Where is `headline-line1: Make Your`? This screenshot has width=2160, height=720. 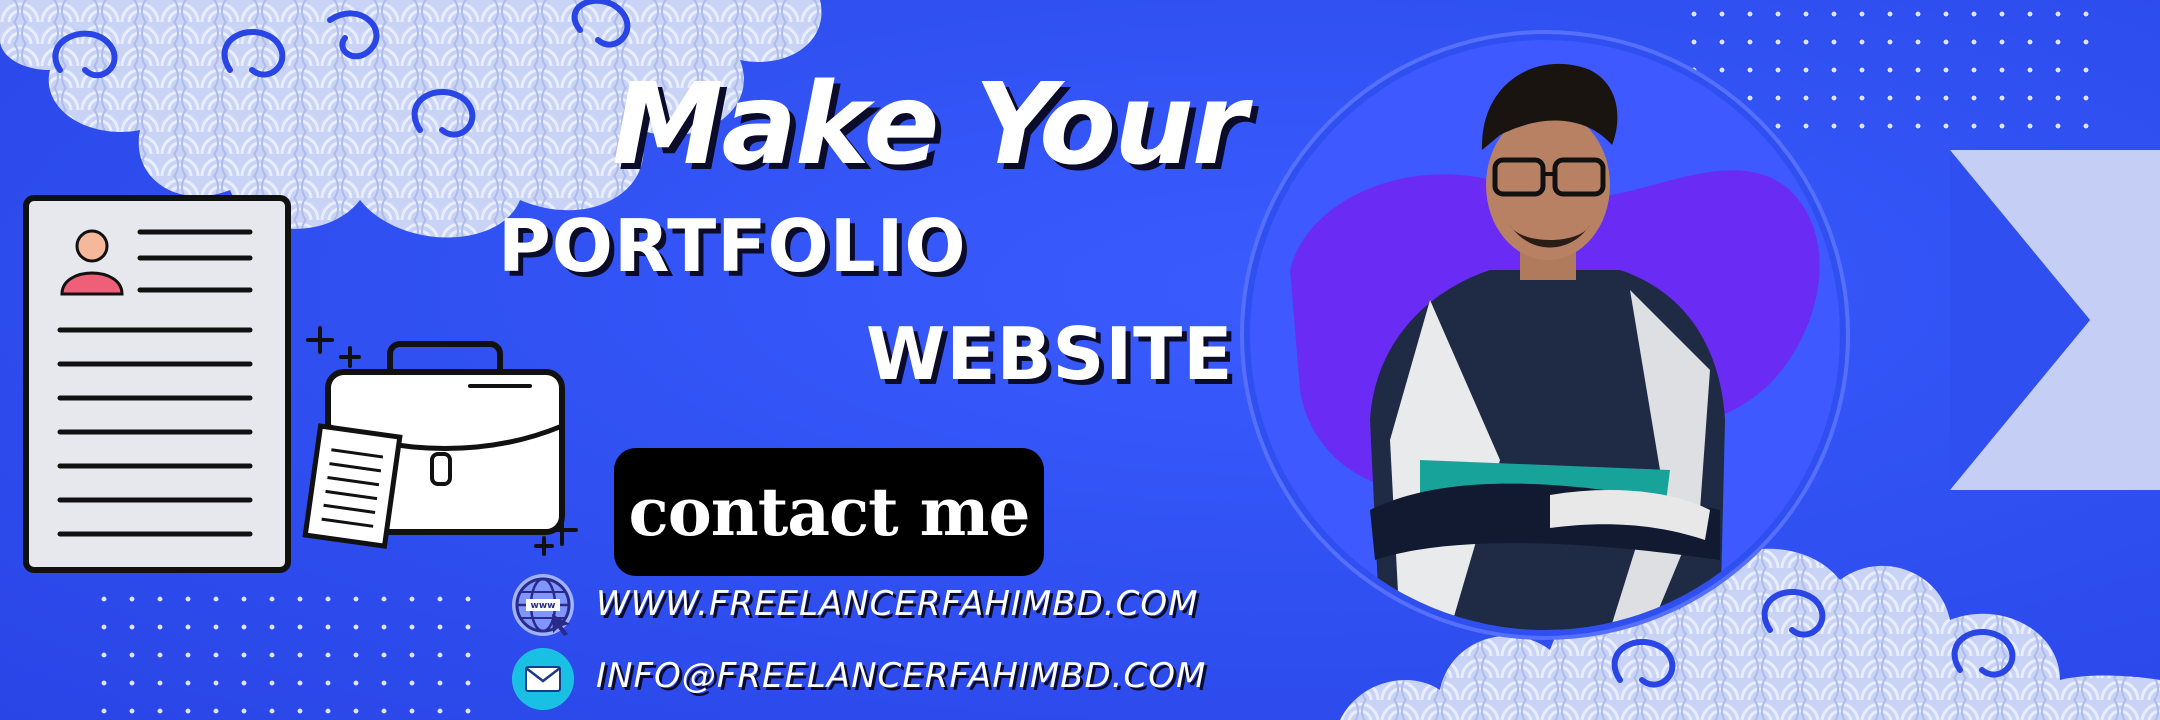
headline-line1: Make Your is located at coordinates (929, 125).